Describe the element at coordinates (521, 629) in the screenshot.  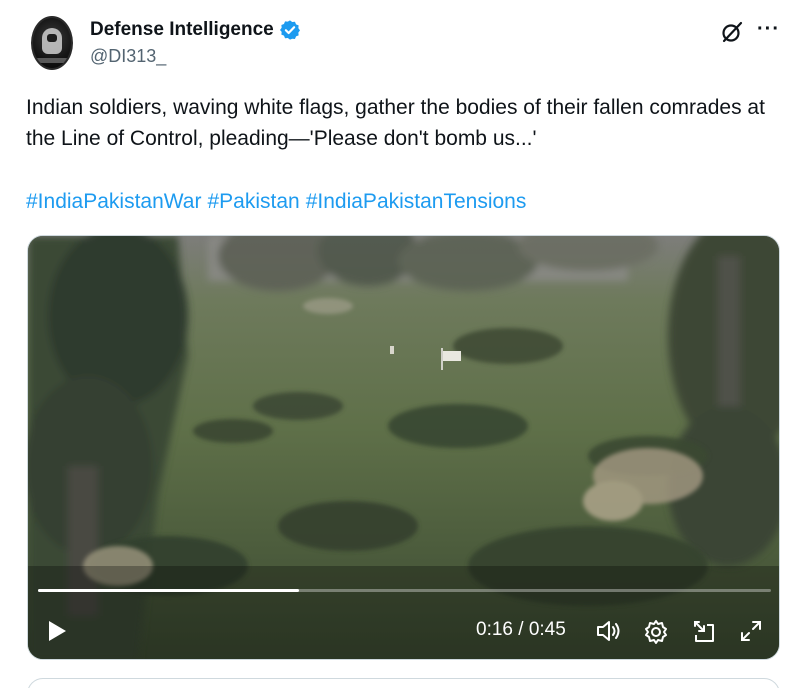
I see `video-time: 0:16 / 0:45` at that location.